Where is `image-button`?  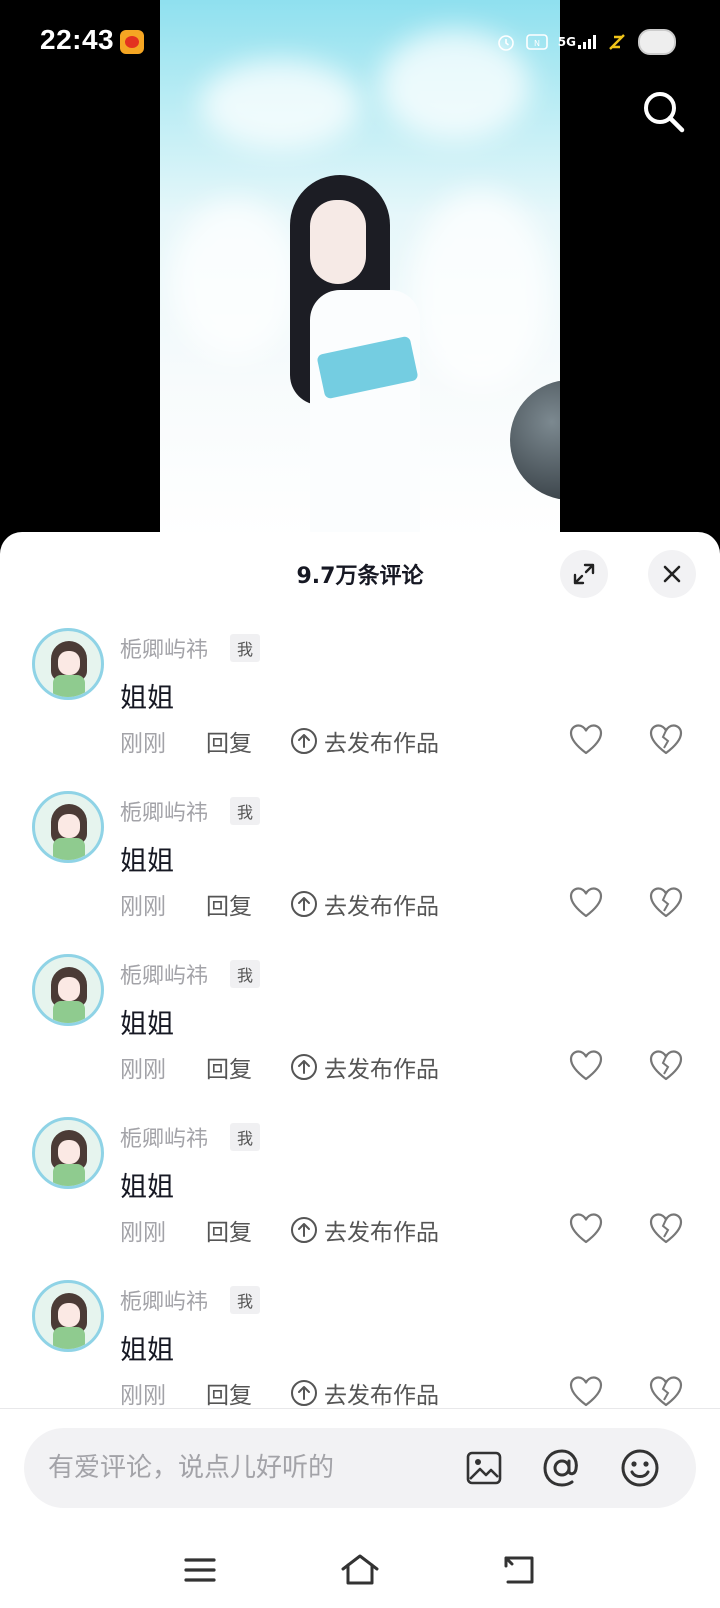
image-button is located at coordinates (484, 1468).